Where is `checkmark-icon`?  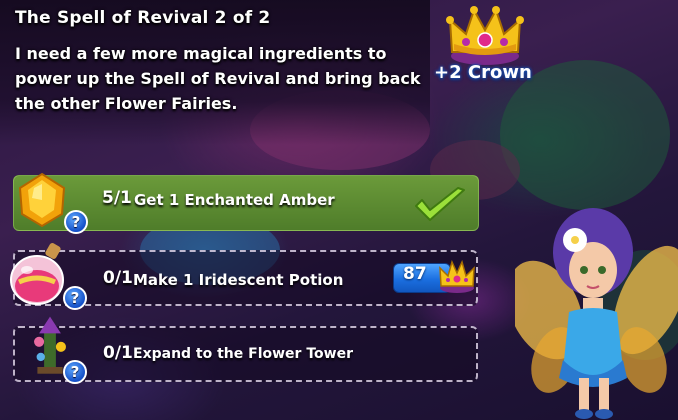 checkmark-icon is located at coordinates (440, 204).